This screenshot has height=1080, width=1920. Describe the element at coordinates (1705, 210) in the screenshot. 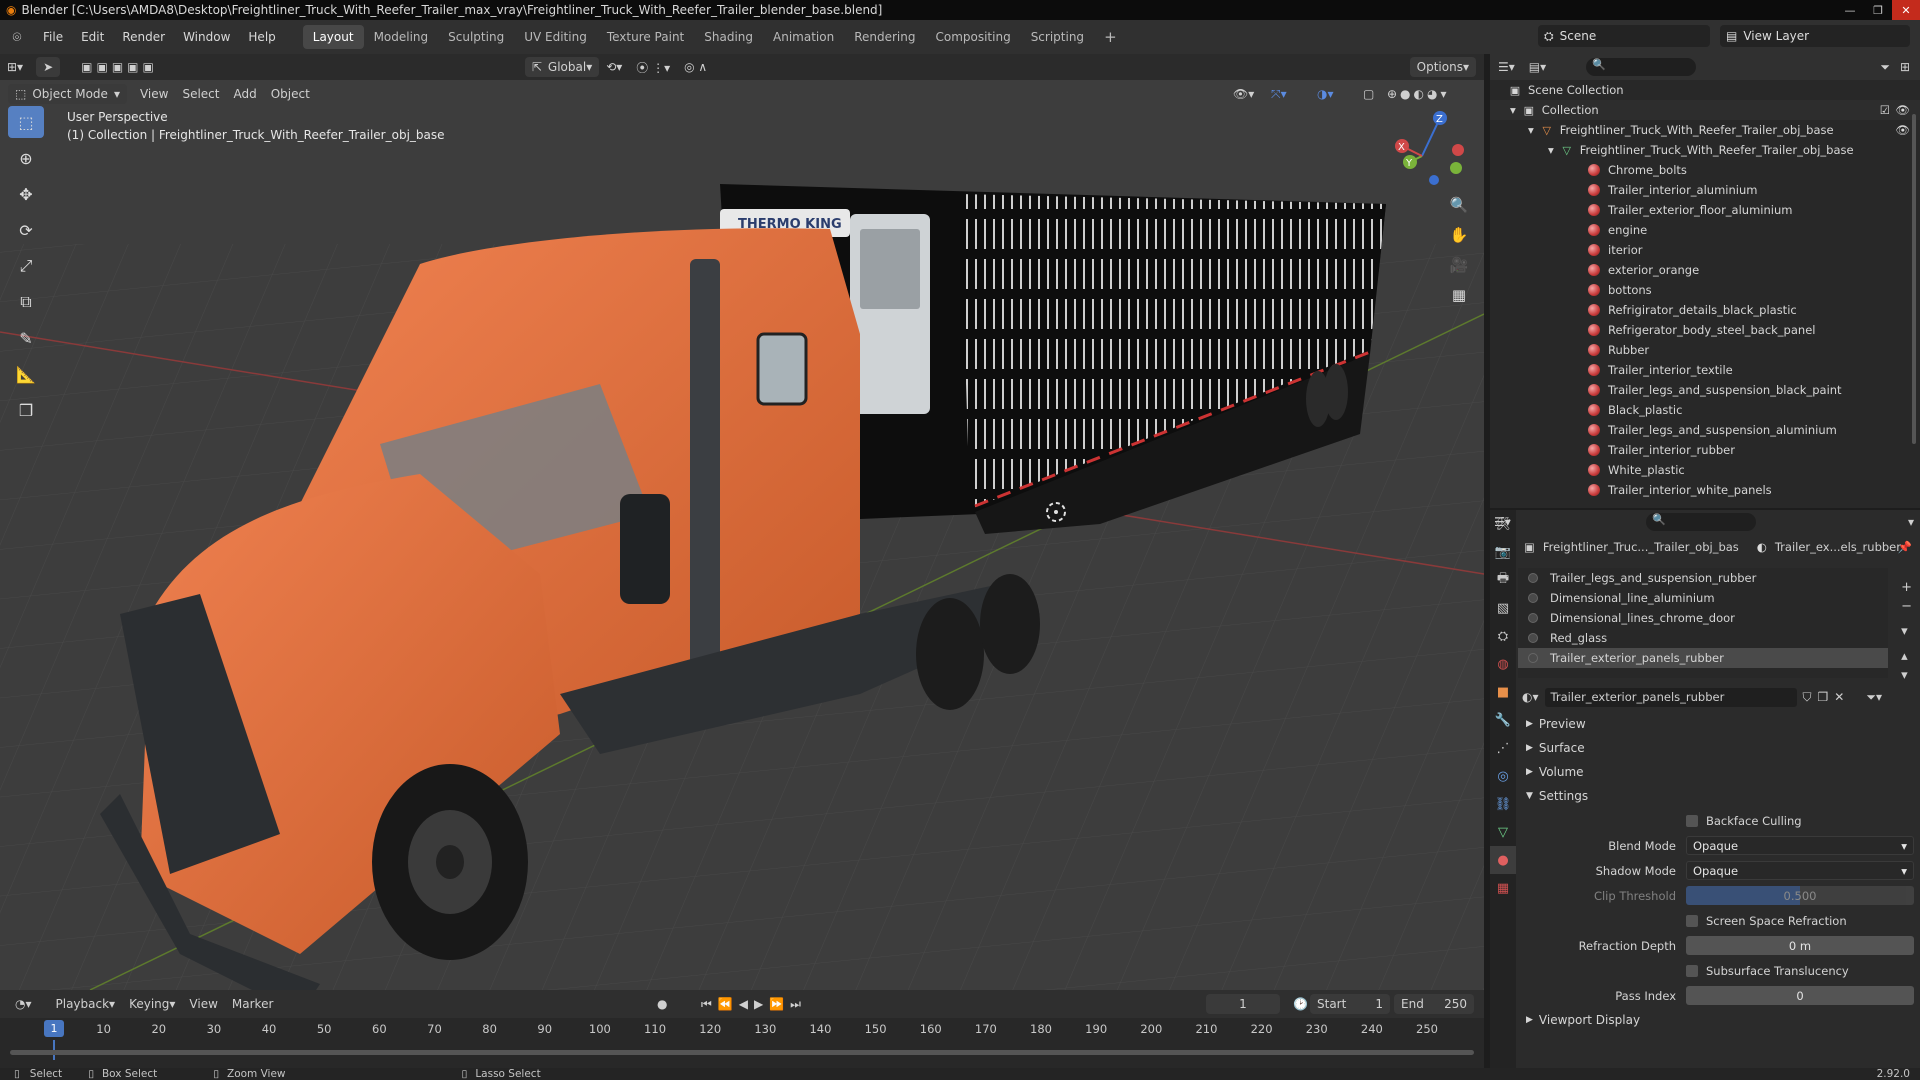

I see `outliner-material-item: Trailer_exterior_floor_aluminium` at that location.